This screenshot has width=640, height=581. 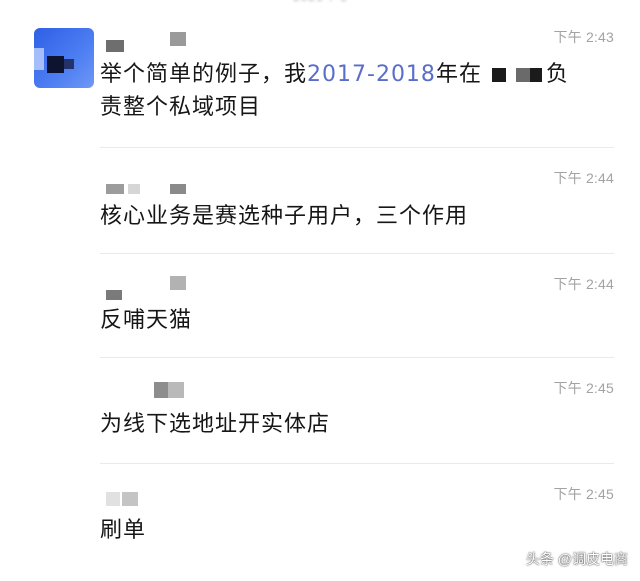 What do you see at coordinates (146, 320) in the screenshot?
I see `message-text: 反哺天猫` at bounding box center [146, 320].